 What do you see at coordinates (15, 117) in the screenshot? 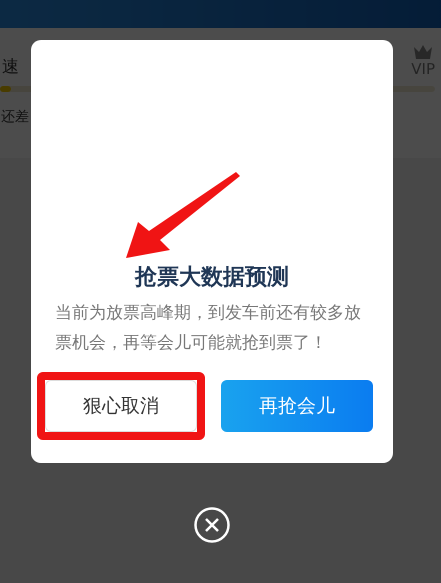
I see `hint-text: 还差` at bounding box center [15, 117].